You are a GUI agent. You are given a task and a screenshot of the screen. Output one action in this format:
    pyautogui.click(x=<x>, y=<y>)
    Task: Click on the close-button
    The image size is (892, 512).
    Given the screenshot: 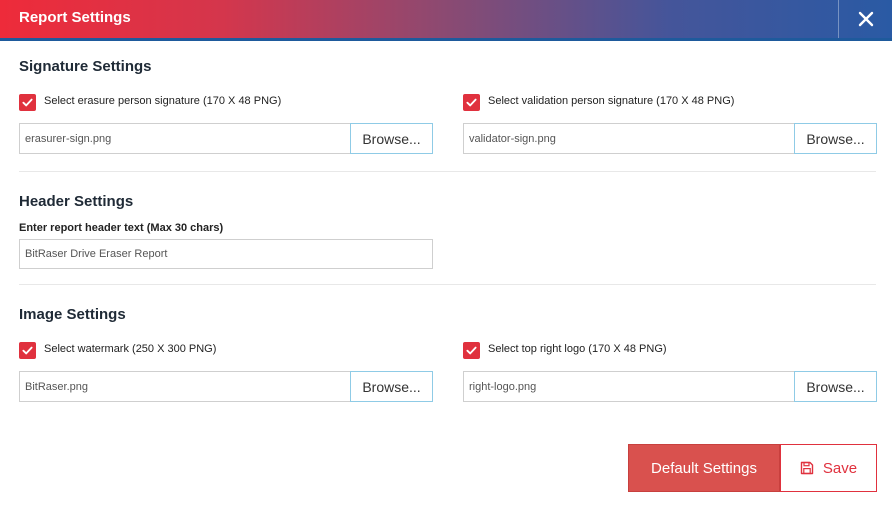 What is the action you would take?
    pyautogui.click(x=865, y=19)
    